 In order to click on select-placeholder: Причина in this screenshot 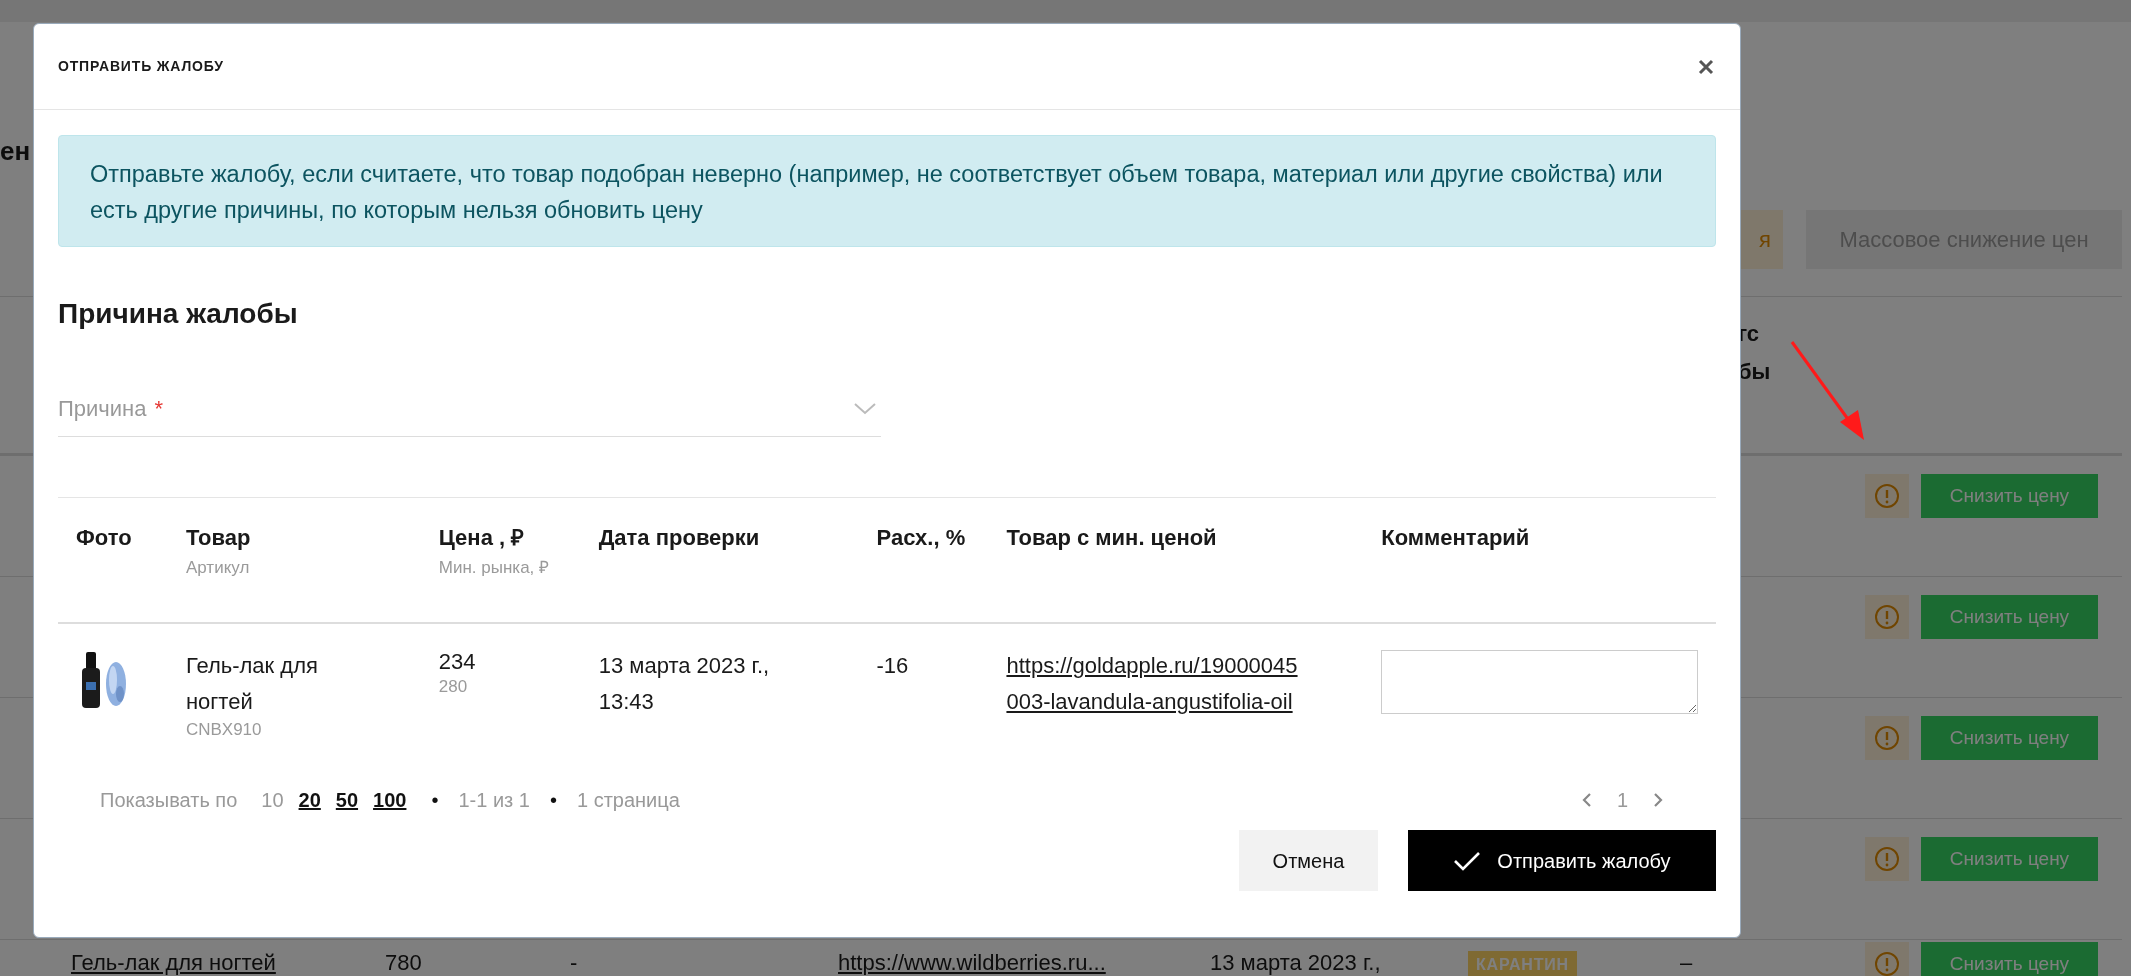, I will do `click(102, 408)`.